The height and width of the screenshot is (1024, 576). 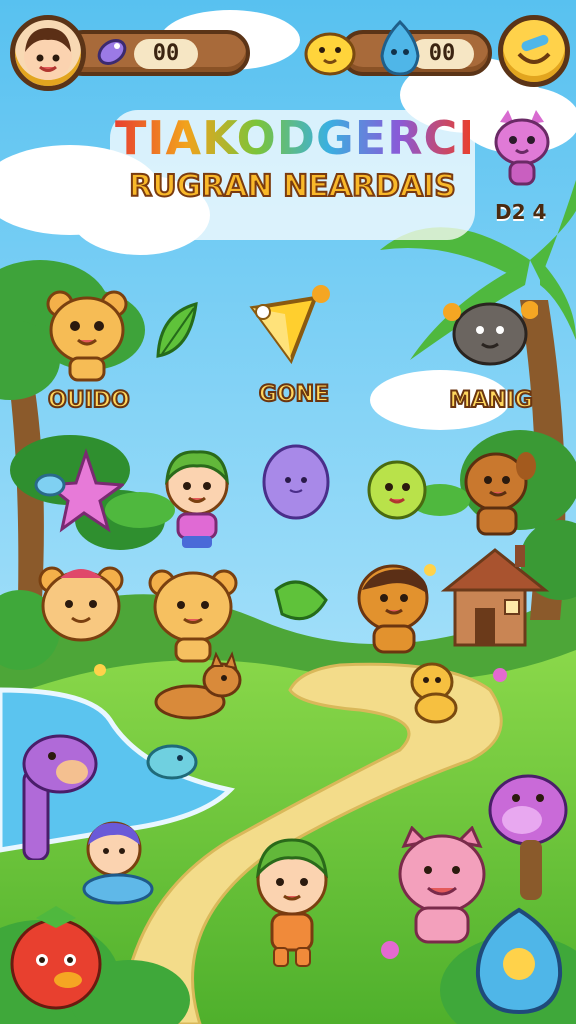 What do you see at coordinates (393, 608) in the screenshot?
I see `monkey-character` at bounding box center [393, 608].